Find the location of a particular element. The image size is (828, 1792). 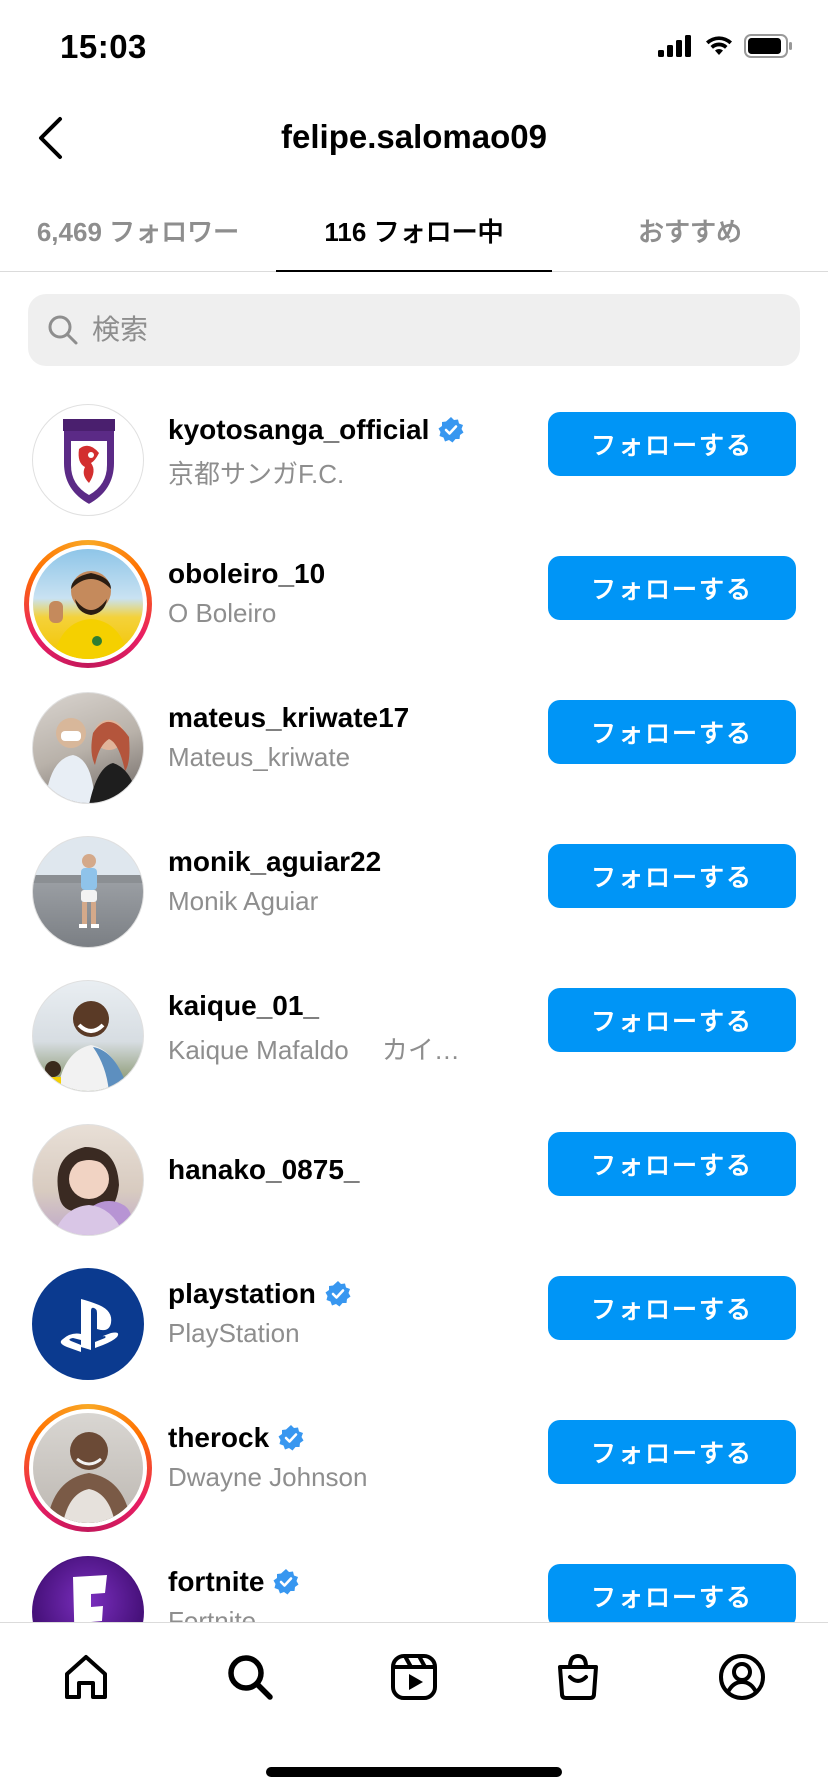

profile-icon is located at coordinates (742, 1677).